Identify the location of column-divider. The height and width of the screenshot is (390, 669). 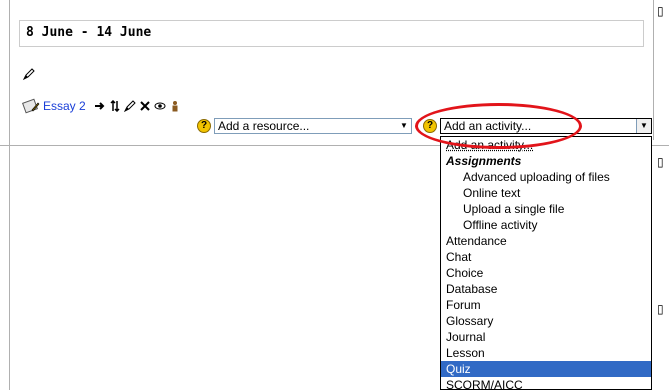
(9, 195).